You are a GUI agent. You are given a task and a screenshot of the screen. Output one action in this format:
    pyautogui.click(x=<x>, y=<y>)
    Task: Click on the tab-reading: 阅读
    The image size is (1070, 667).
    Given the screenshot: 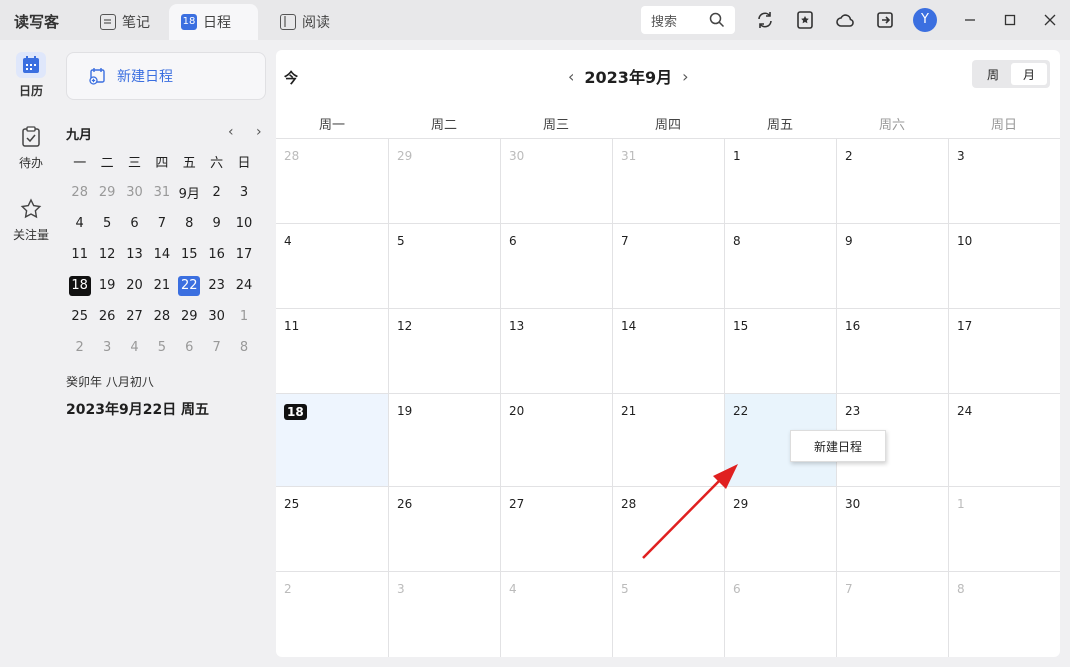 What is the action you would take?
    pyautogui.click(x=305, y=22)
    